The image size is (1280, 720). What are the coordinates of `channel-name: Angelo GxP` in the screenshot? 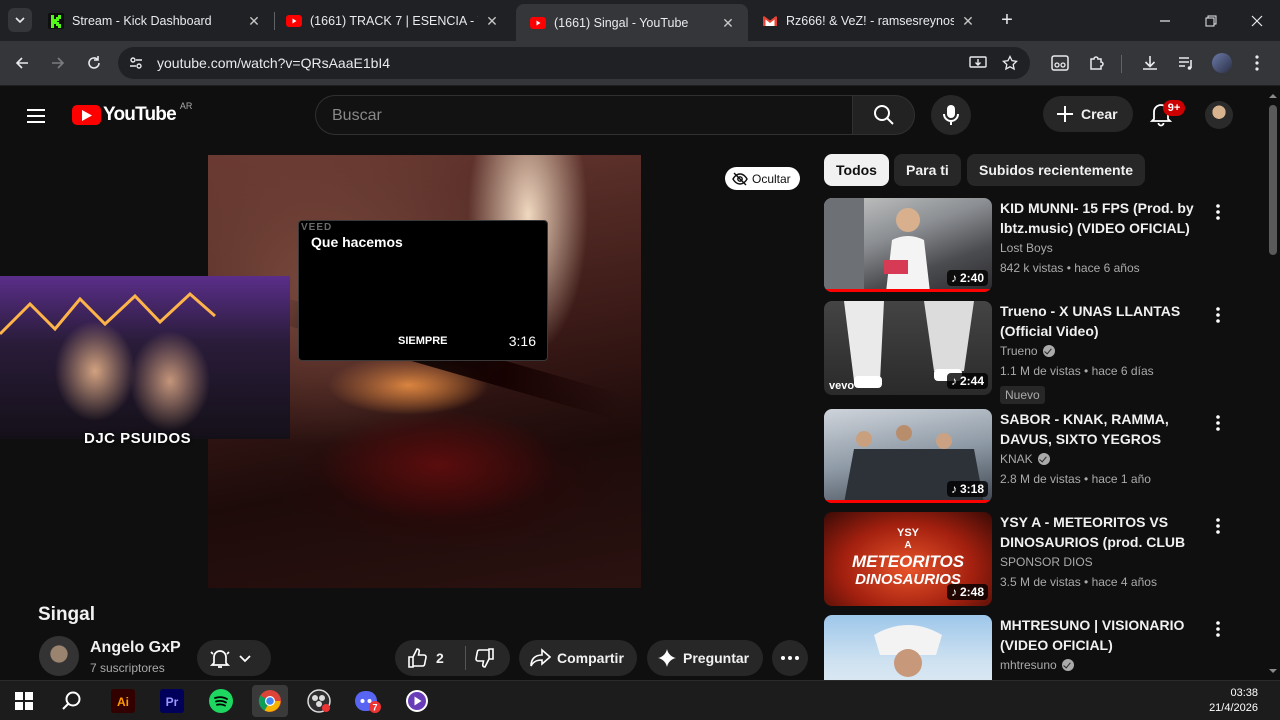 It's located at (135, 648).